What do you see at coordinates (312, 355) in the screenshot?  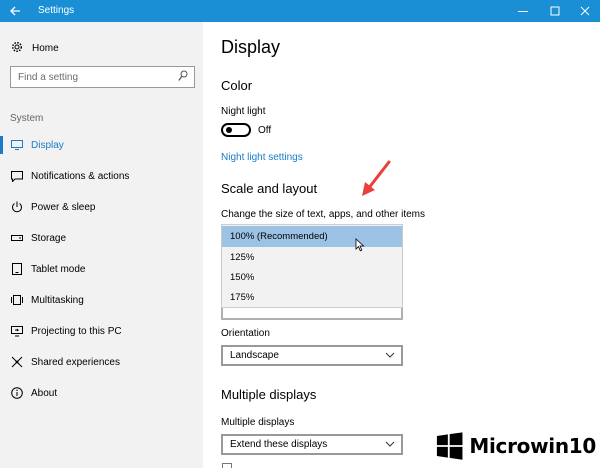 I see `orientation-select: Landscape` at bounding box center [312, 355].